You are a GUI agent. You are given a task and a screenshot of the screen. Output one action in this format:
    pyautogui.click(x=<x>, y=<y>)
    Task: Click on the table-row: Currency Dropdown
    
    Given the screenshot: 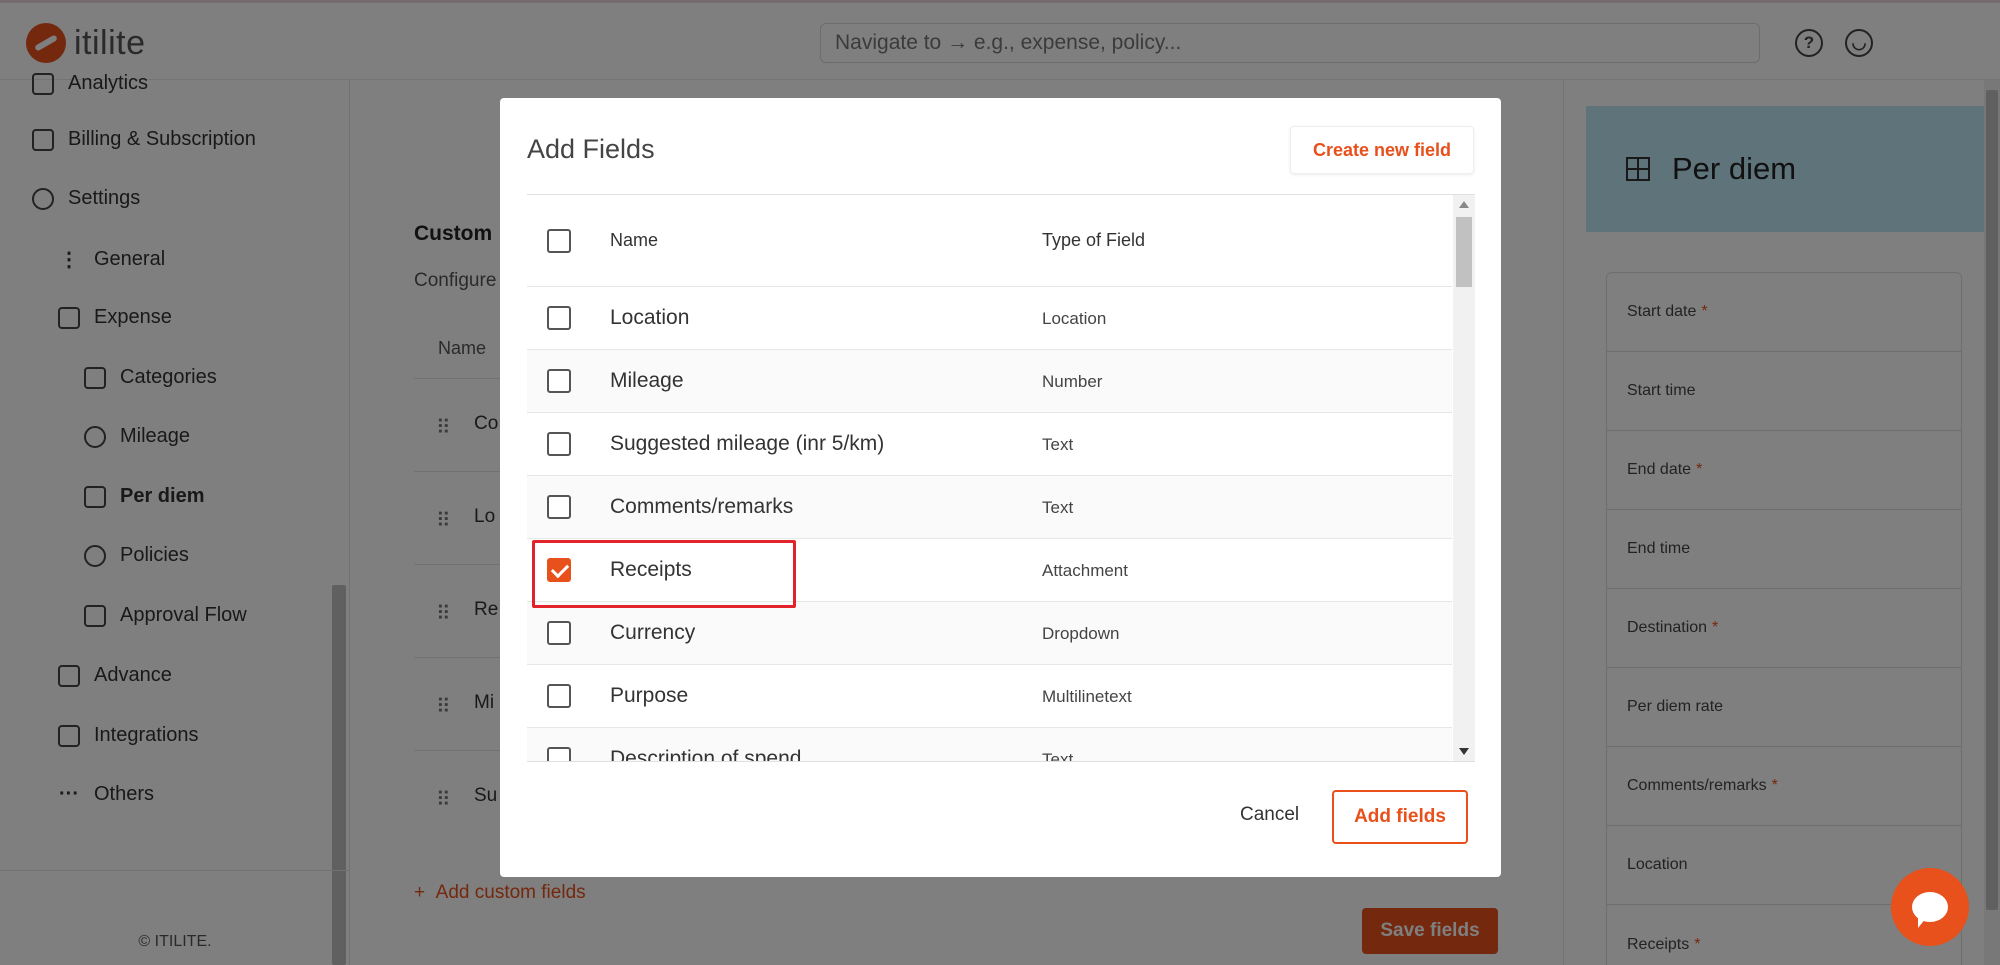 What is the action you would take?
    pyautogui.click(x=989, y=633)
    